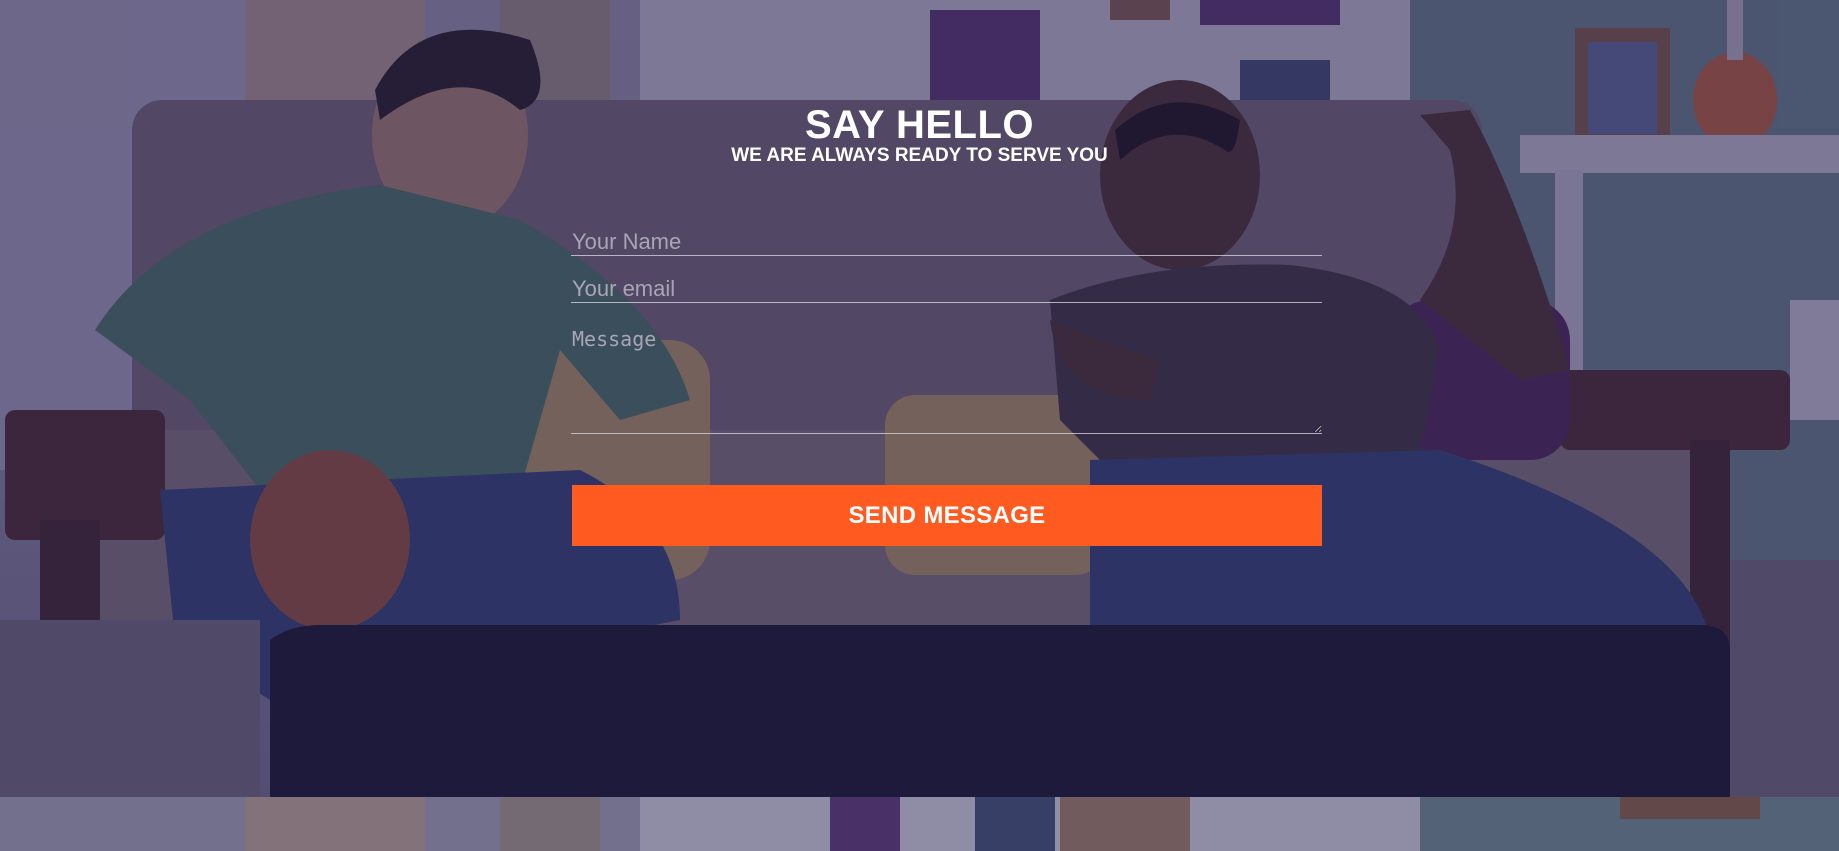 The image size is (1839, 851). What do you see at coordinates (919, 824) in the screenshot?
I see `background-strip` at bounding box center [919, 824].